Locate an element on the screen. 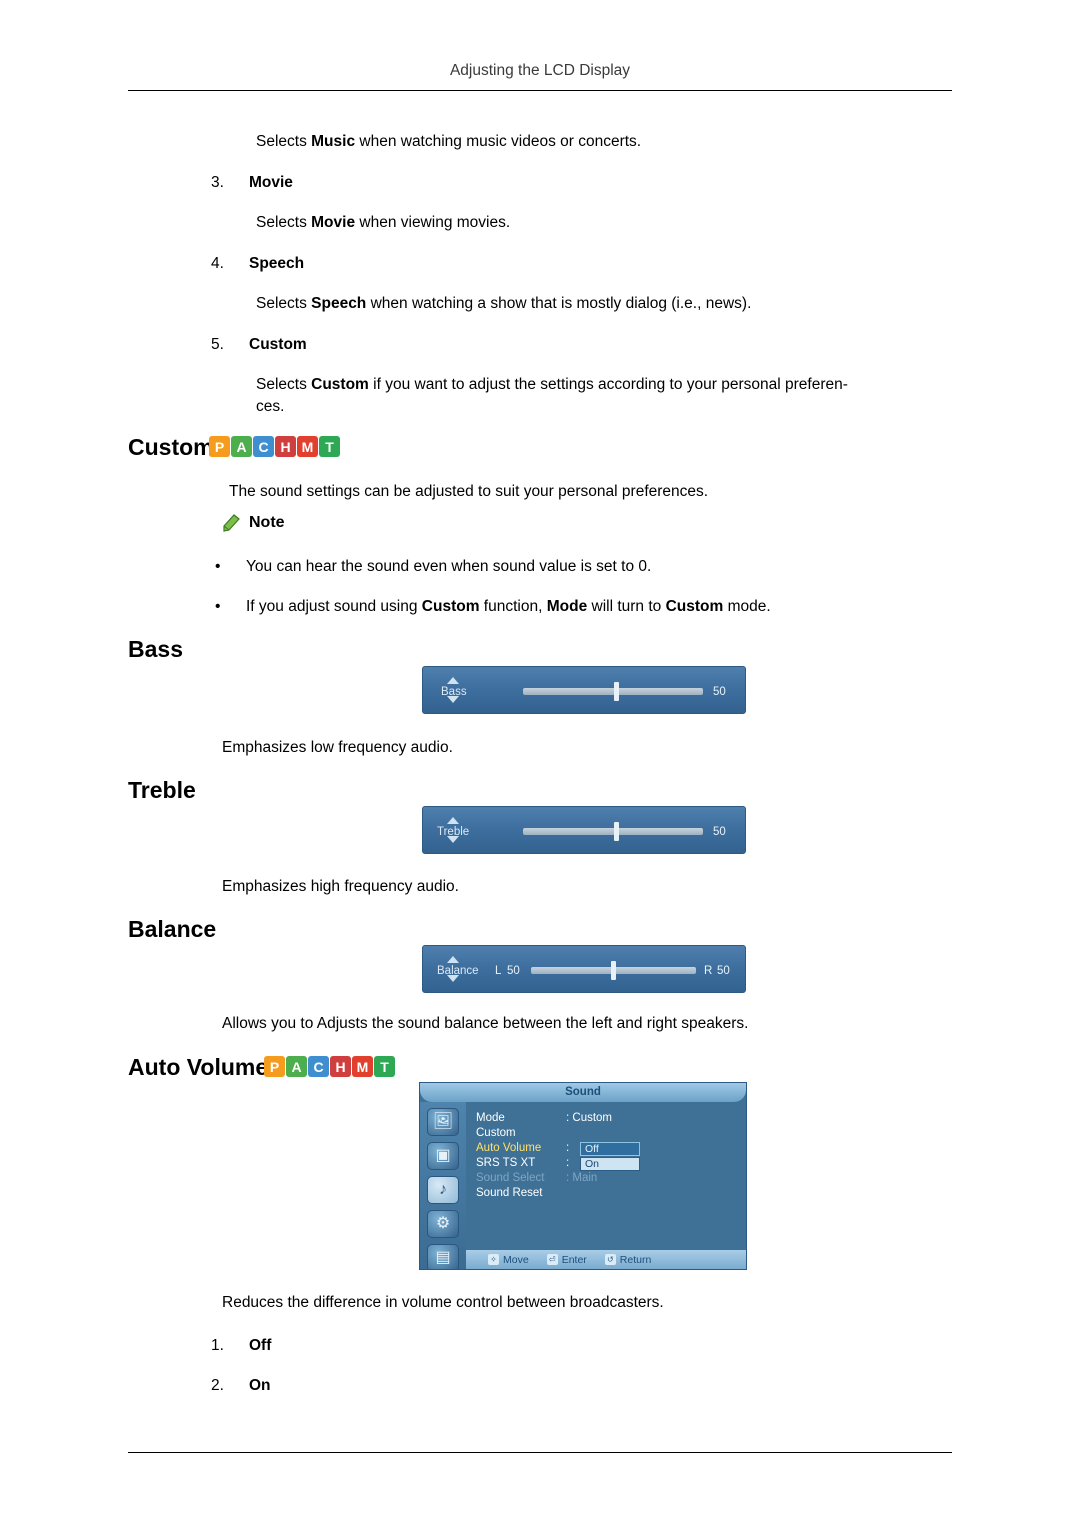 Image resolution: width=1080 pixels, height=1527 pixels. osd-footer-bar: ✧ Move ⏎ Enter ↺ Return is located at coordinates (606, 1259).